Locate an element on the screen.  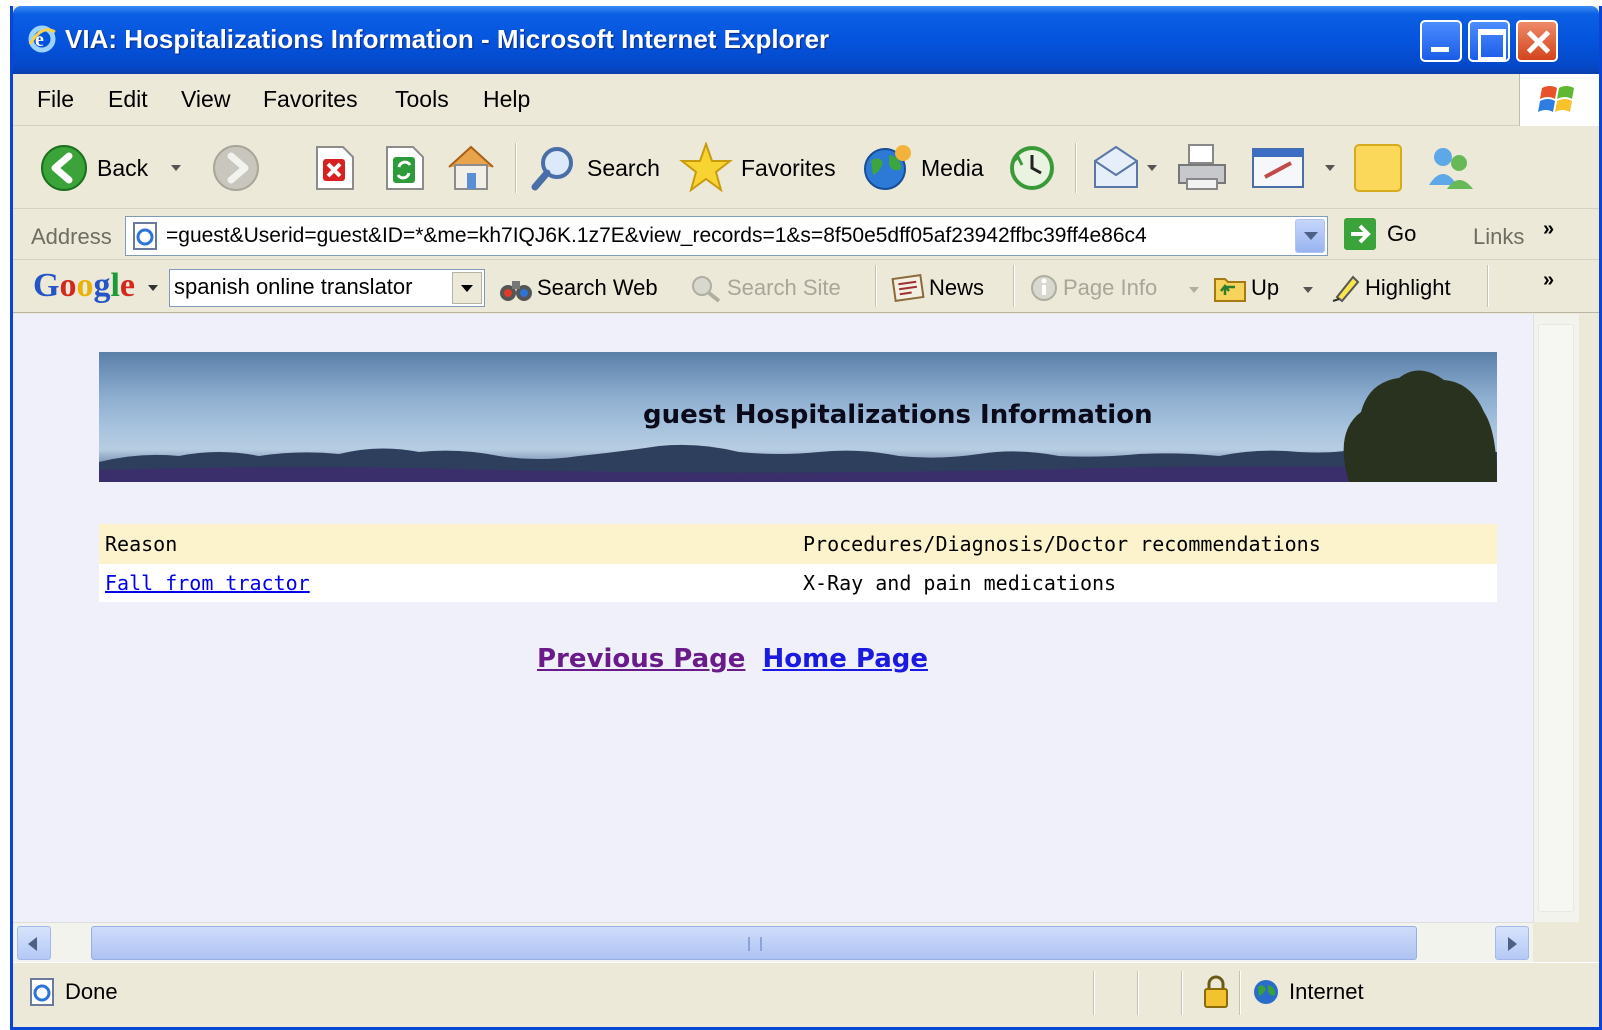
address-field is located at coordinates (726, 236).